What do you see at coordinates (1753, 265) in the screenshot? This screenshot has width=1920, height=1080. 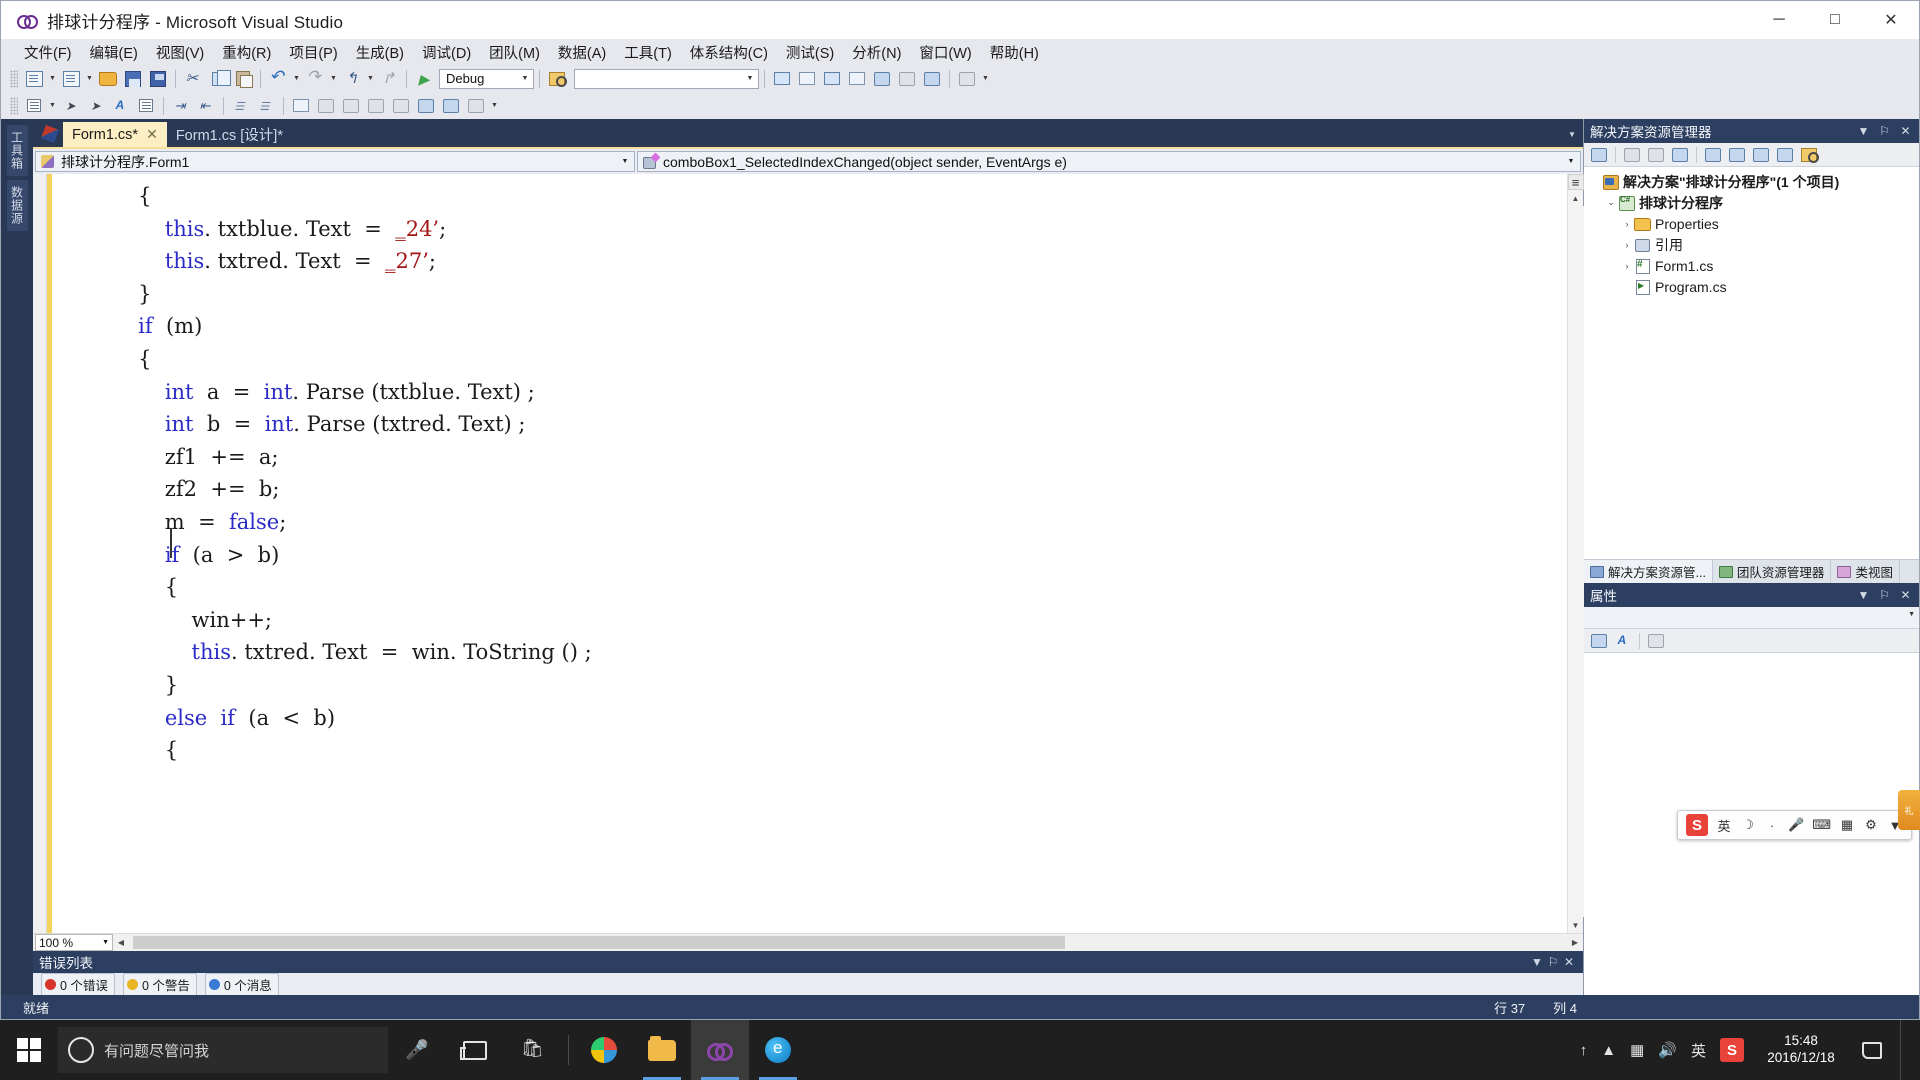 I see `tree-item: › Form1.cs` at bounding box center [1753, 265].